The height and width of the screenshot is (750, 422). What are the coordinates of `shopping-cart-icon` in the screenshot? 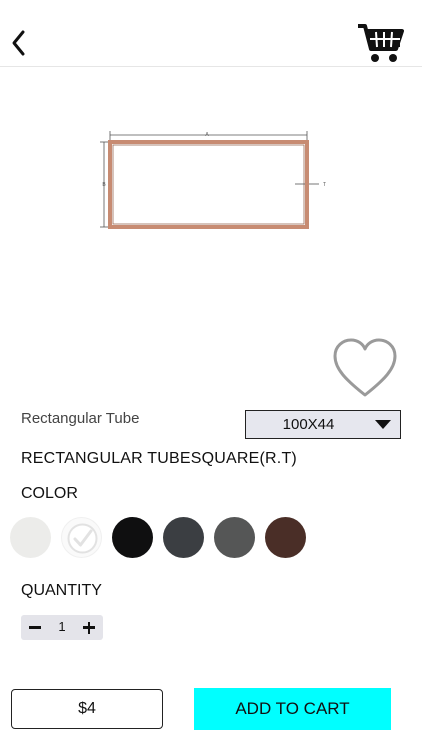 It's located at (381, 43).